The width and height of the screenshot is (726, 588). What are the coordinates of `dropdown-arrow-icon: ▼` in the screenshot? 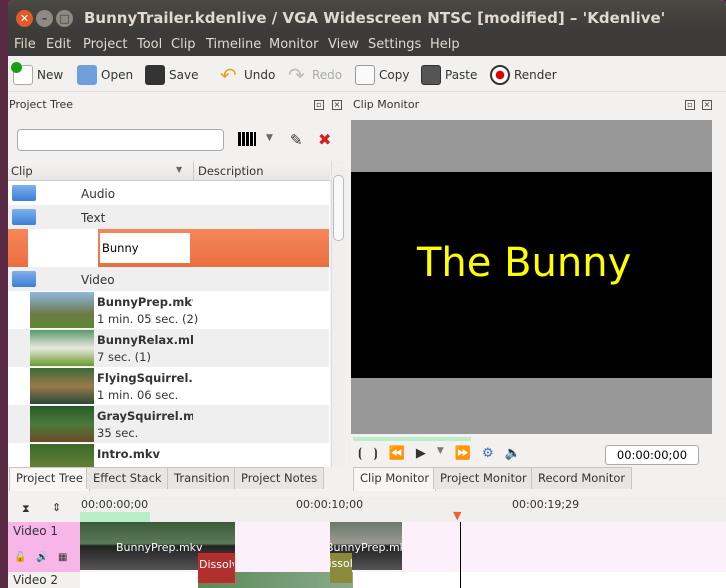 It's located at (269, 138).